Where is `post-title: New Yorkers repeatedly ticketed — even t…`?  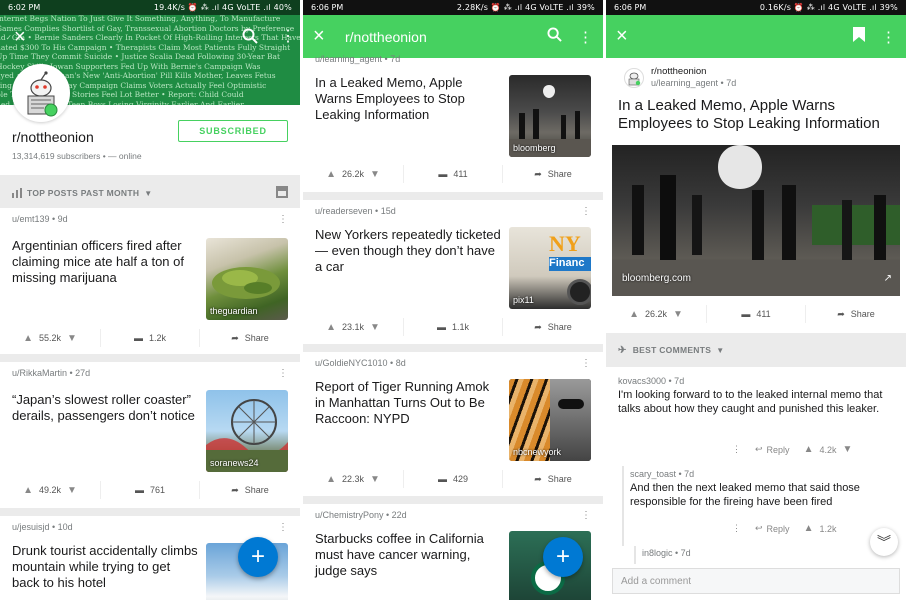
post-title: New Yorkers repeatedly ticketed — even t… is located at coordinates (408, 251).